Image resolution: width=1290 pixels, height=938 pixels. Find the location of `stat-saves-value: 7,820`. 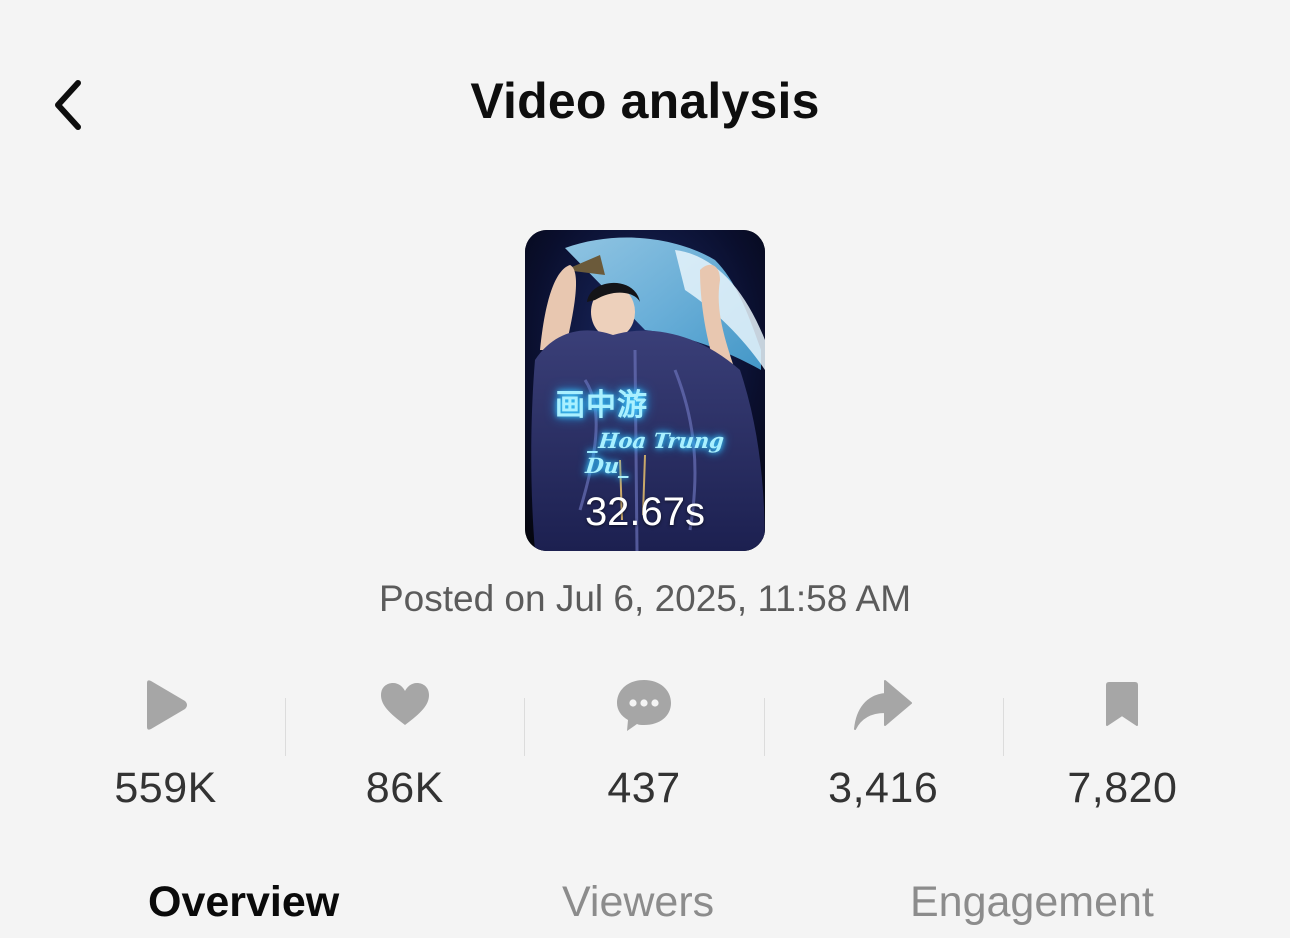

stat-saves-value: 7,820 is located at coordinates (1122, 788).